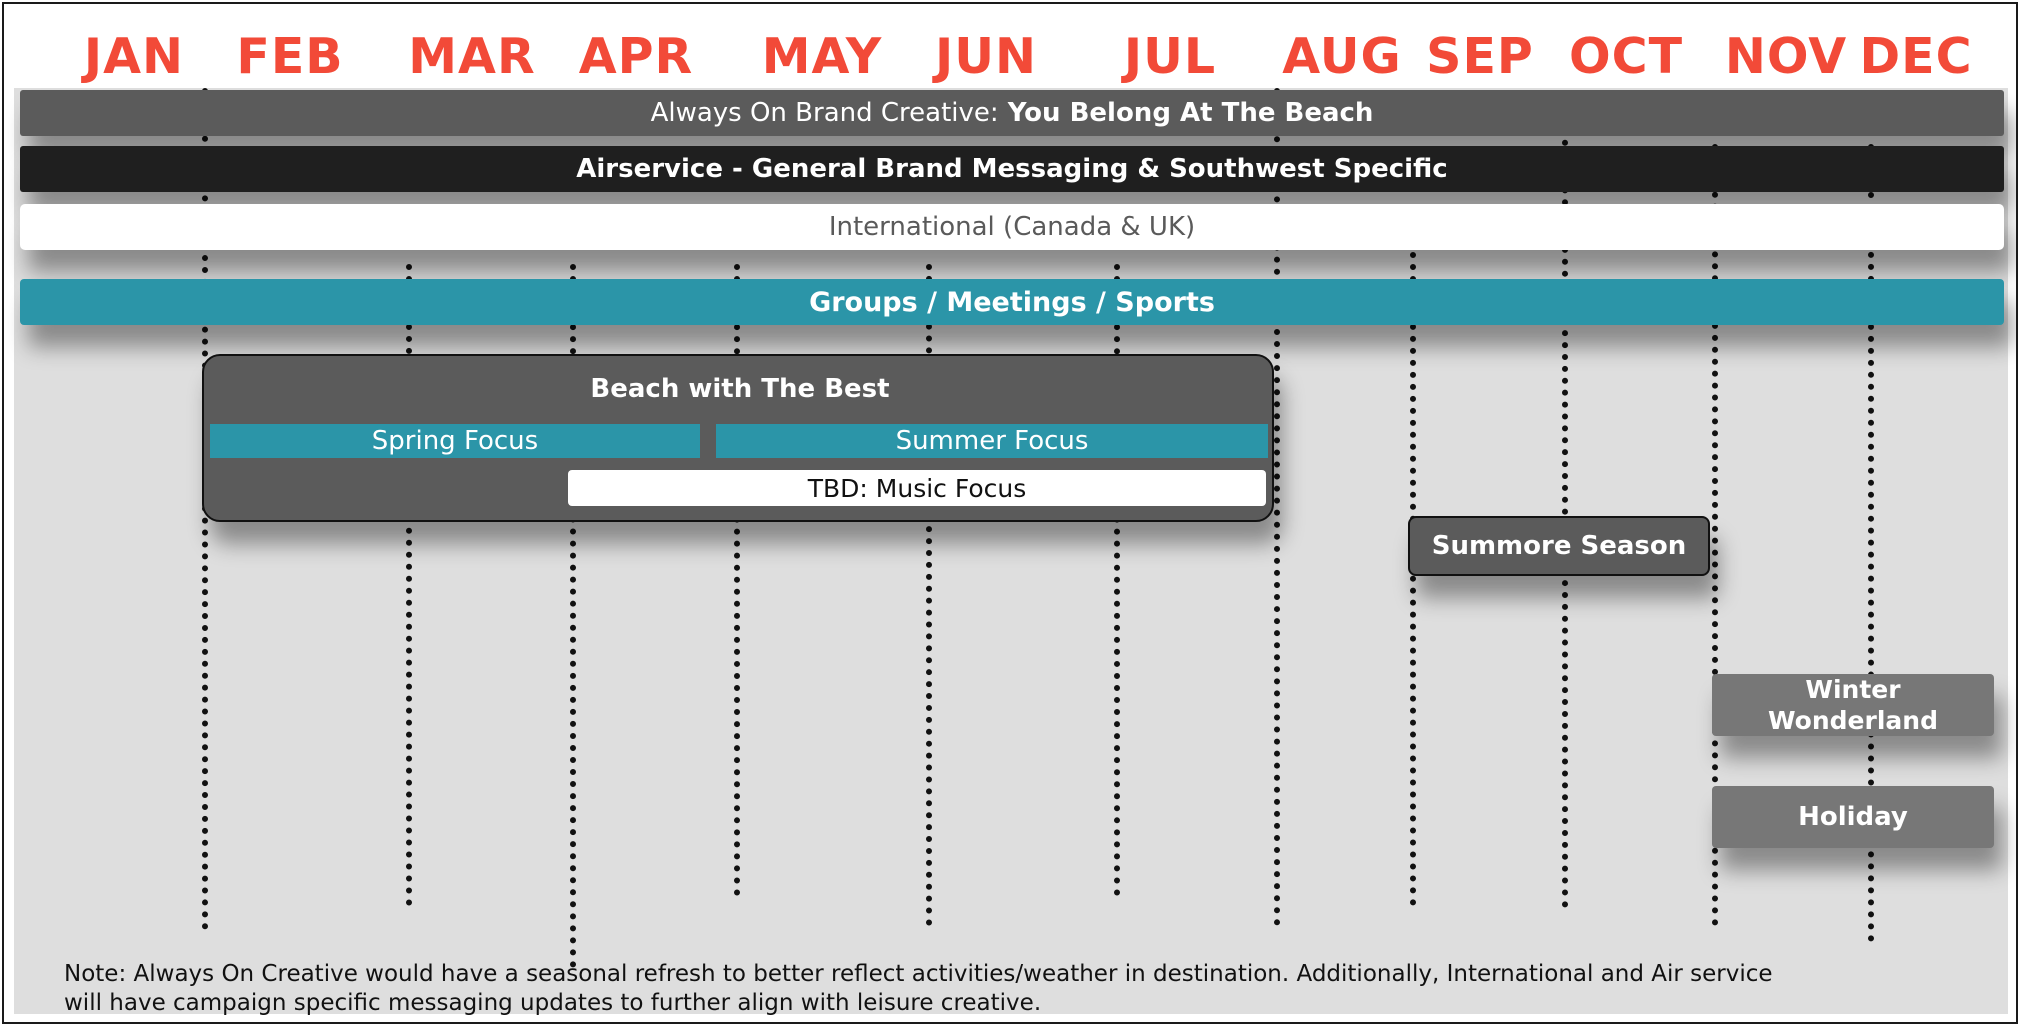  I want to click on beach-with-the-best-title: Beach with The Best, so click(740, 389).